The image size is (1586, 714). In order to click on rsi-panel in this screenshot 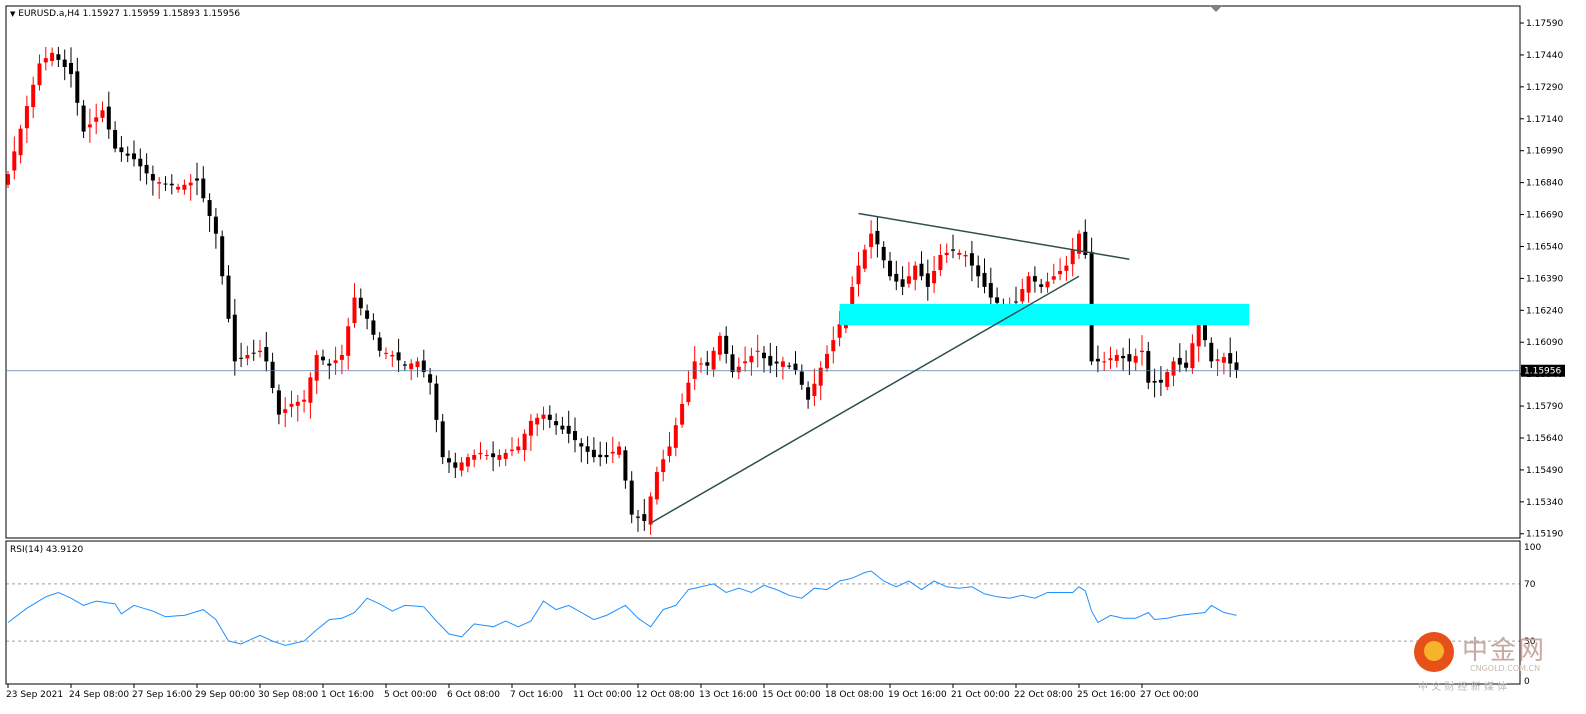, I will do `click(763, 608)`.